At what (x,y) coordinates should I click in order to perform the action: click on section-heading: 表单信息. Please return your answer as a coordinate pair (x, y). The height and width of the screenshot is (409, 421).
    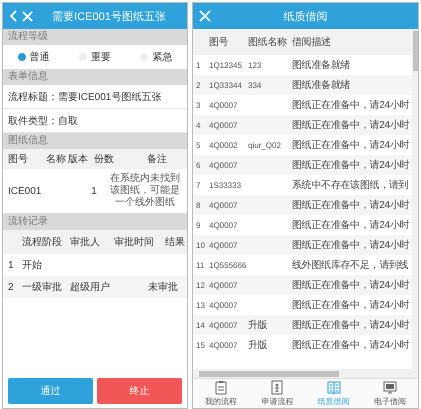
    Looking at the image, I should click on (95, 77).